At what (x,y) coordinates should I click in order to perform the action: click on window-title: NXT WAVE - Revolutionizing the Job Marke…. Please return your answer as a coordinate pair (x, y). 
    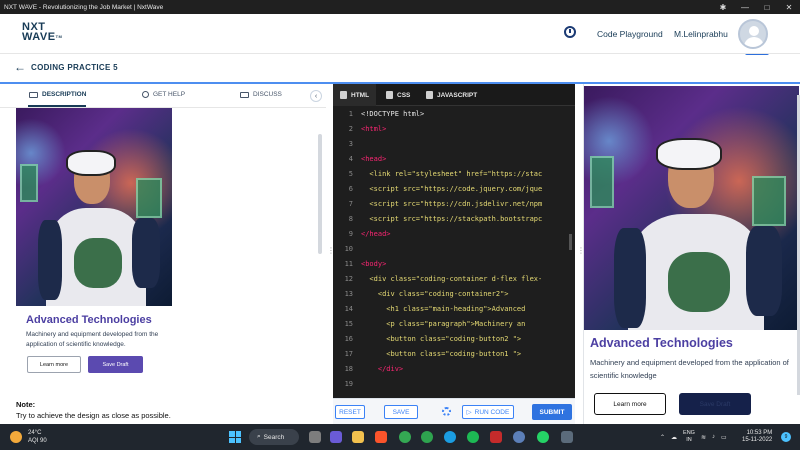
    Looking at the image, I should click on (84, 7).